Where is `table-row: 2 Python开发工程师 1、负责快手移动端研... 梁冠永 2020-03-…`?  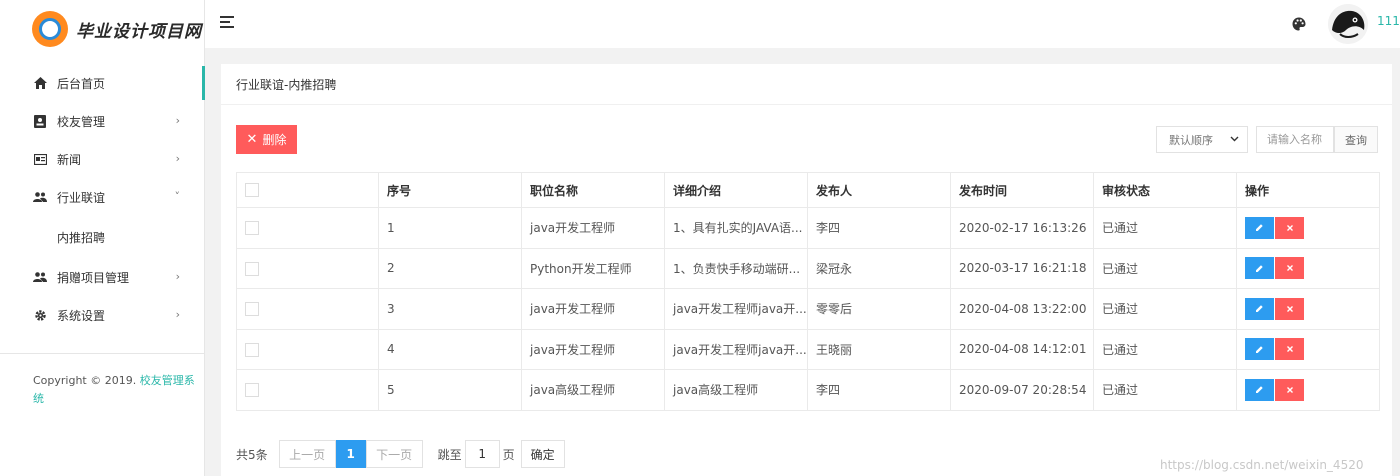
table-row: 2 Python开发工程师 1、负责快手移动端研... 梁冠永 2020-03-… is located at coordinates (808, 268).